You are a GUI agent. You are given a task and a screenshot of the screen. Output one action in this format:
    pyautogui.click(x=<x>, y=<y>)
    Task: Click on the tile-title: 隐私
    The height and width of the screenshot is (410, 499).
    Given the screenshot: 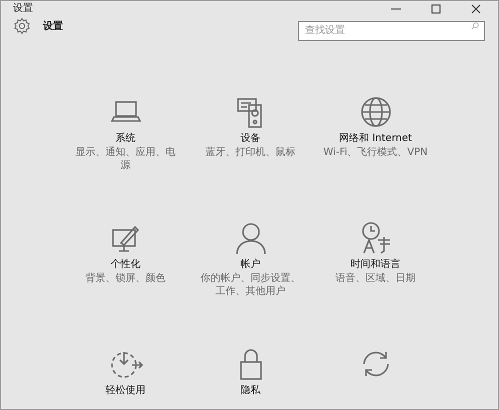 What is the action you would take?
    pyautogui.click(x=250, y=391)
    